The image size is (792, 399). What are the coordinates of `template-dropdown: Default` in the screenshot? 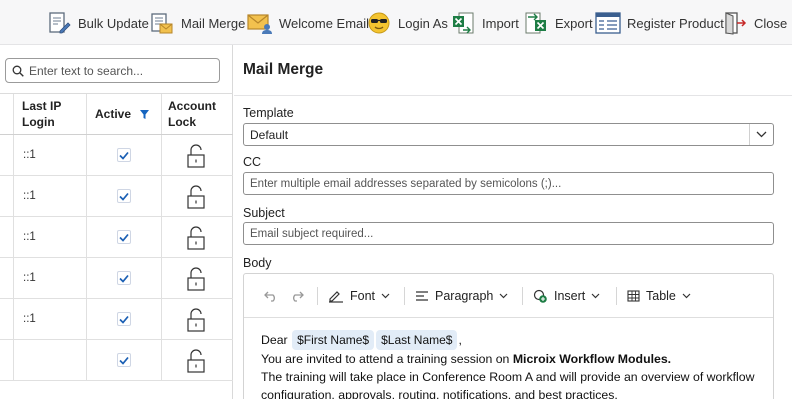 It's located at (508, 134).